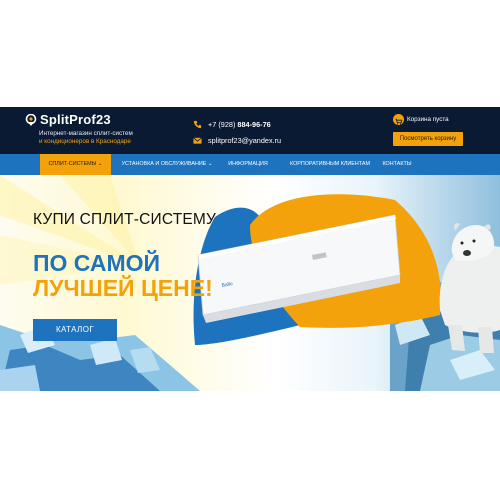 The height and width of the screenshot is (500, 500). I want to click on nav-item-information: Информация, so click(248, 164).